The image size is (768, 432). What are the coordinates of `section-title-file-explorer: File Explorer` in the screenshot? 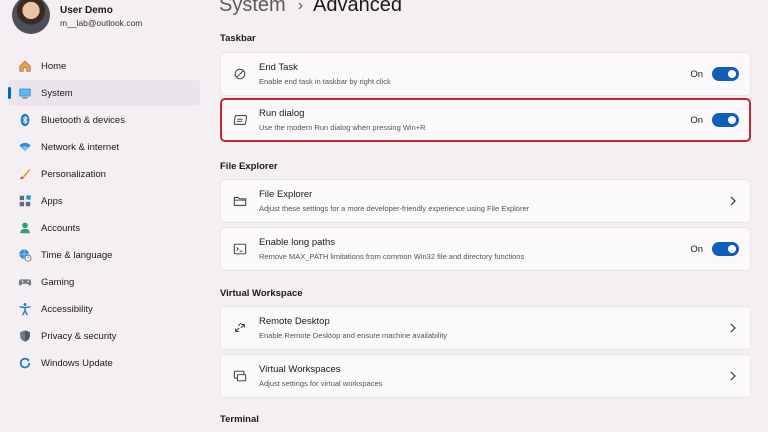 It's located at (249, 166).